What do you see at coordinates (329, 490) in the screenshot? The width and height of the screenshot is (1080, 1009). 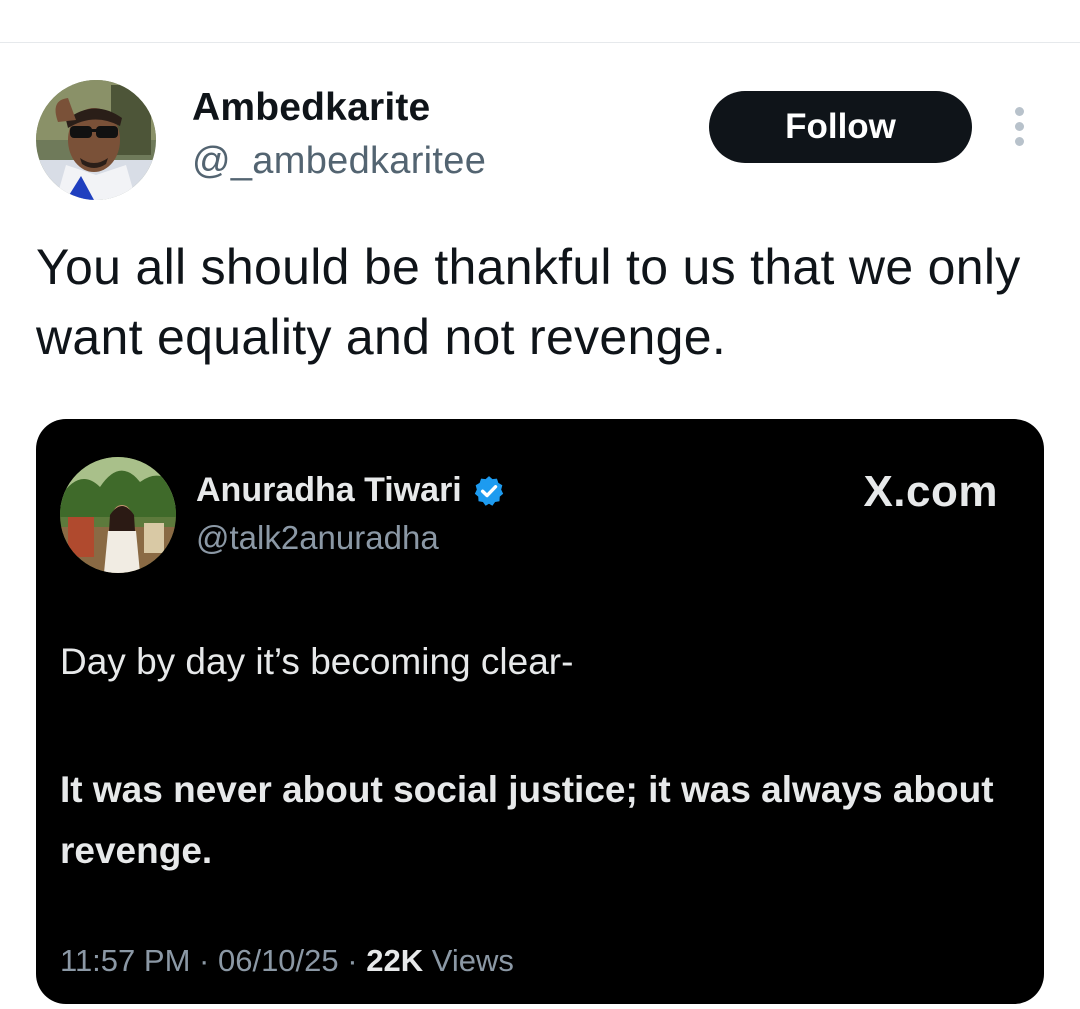 I see `quoted-author-name: Anuradha Tiwari` at bounding box center [329, 490].